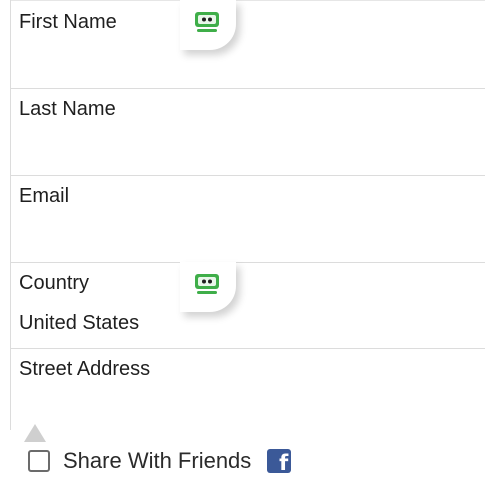 This screenshot has width=485, height=485. Describe the element at coordinates (39, 461) in the screenshot. I see `share-checkbox` at that location.